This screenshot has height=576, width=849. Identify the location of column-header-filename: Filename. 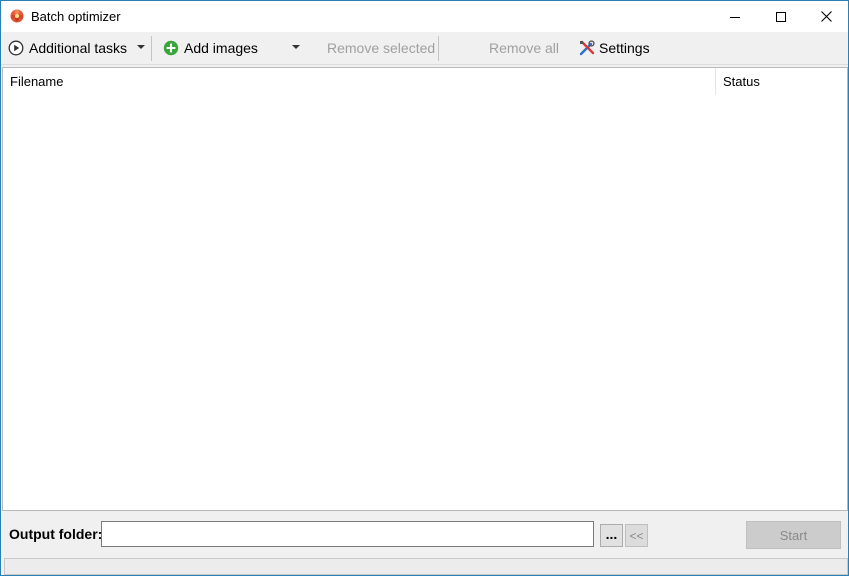
(359, 81).